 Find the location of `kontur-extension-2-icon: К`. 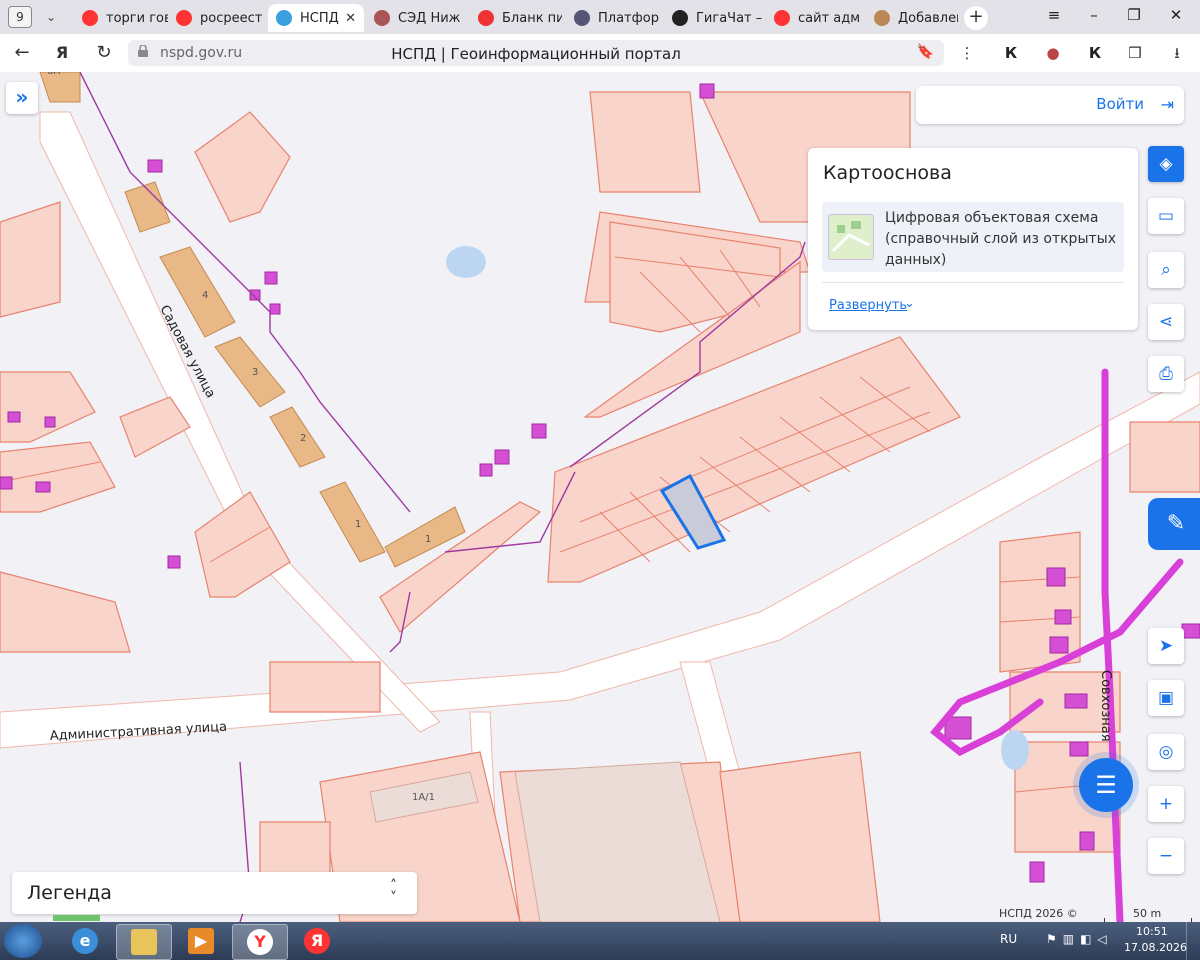

kontur-extension-2-icon: К is located at coordinates (1095, 53).